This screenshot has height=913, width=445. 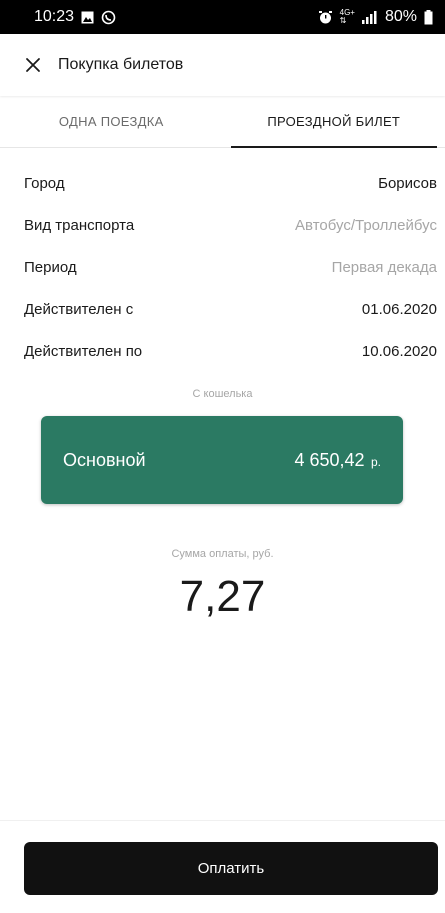 I want to click on gallery-icon, so click(x=87, y=17).